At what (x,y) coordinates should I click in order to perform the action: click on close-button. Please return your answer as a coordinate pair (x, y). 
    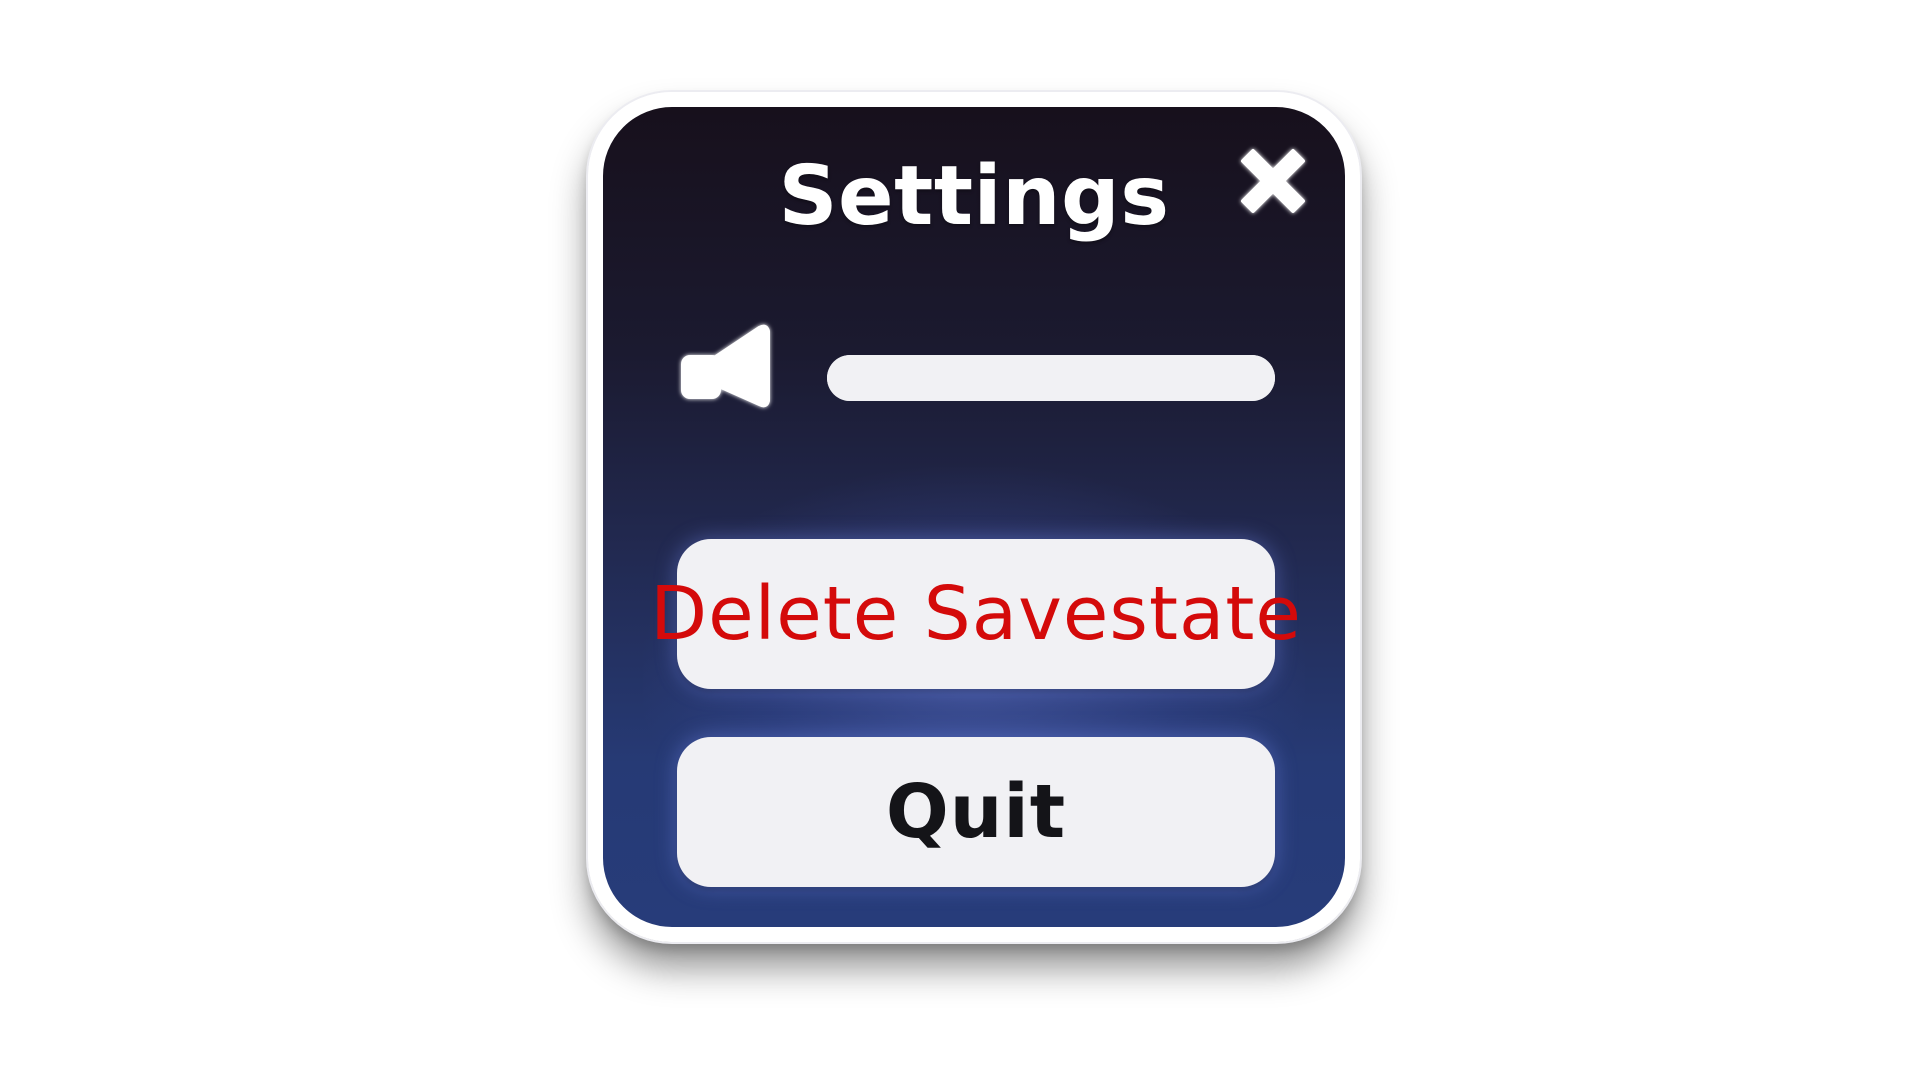
    Looking at the image, I should click on (1273, 181).